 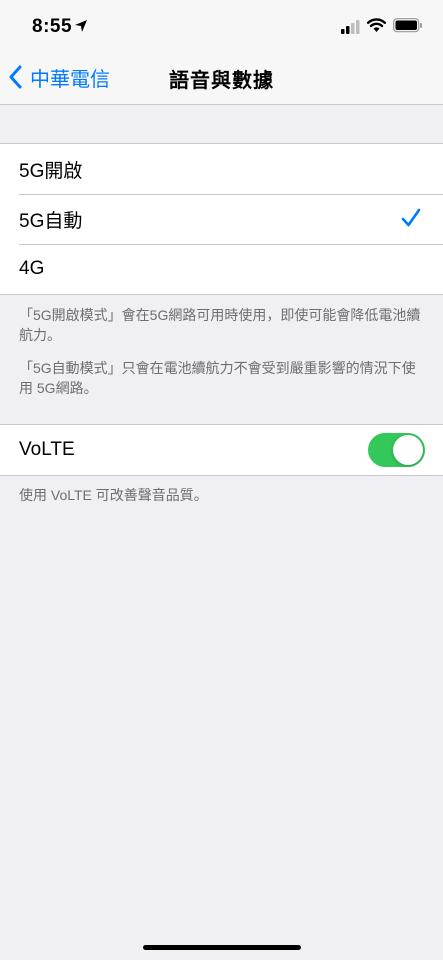 I want to click on footer-note-5g-auto: 「5G自動模式」只會在電池續航力不會受到嚴重影響的情況下使用 5G網路。, so click(x=217, y=378).